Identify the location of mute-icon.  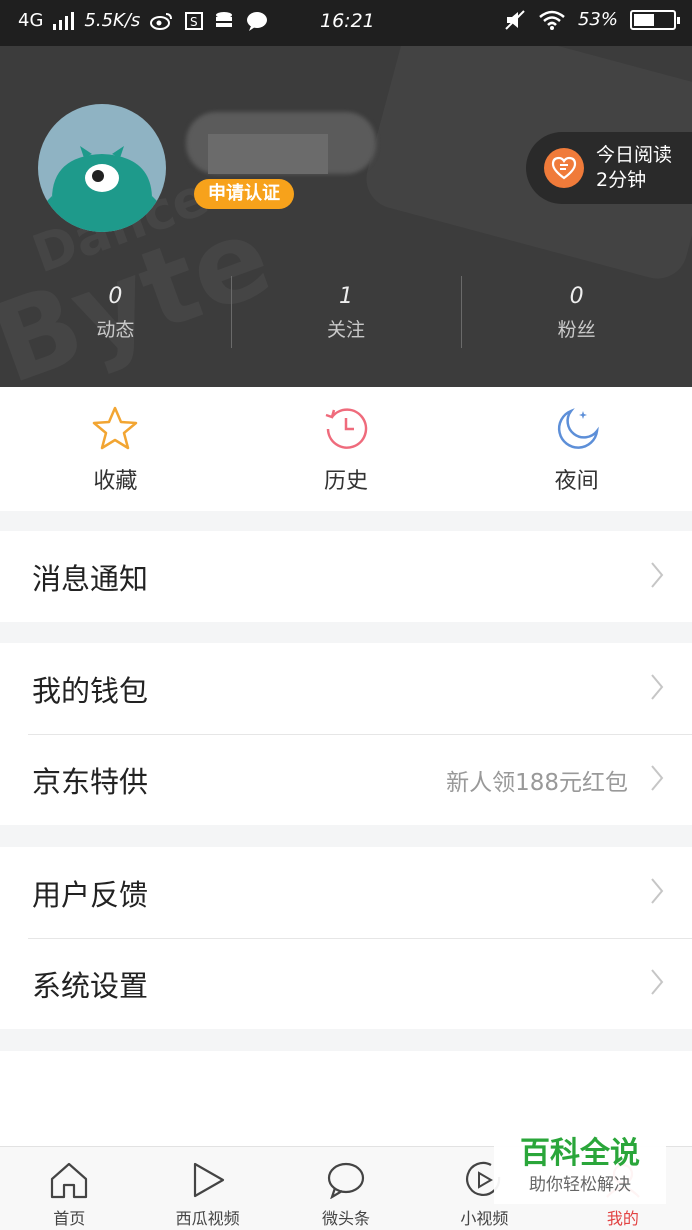
(515, 19).